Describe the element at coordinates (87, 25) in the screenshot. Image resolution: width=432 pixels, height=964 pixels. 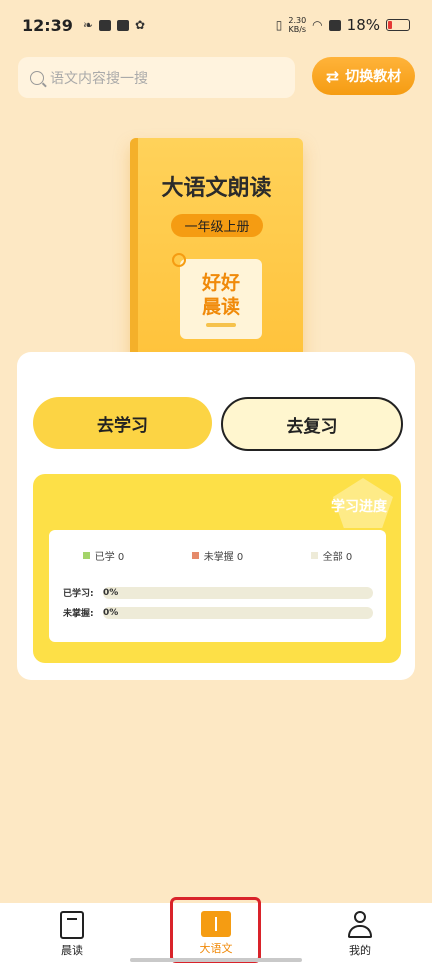
I see `leaf-icon: ❧` at that location.